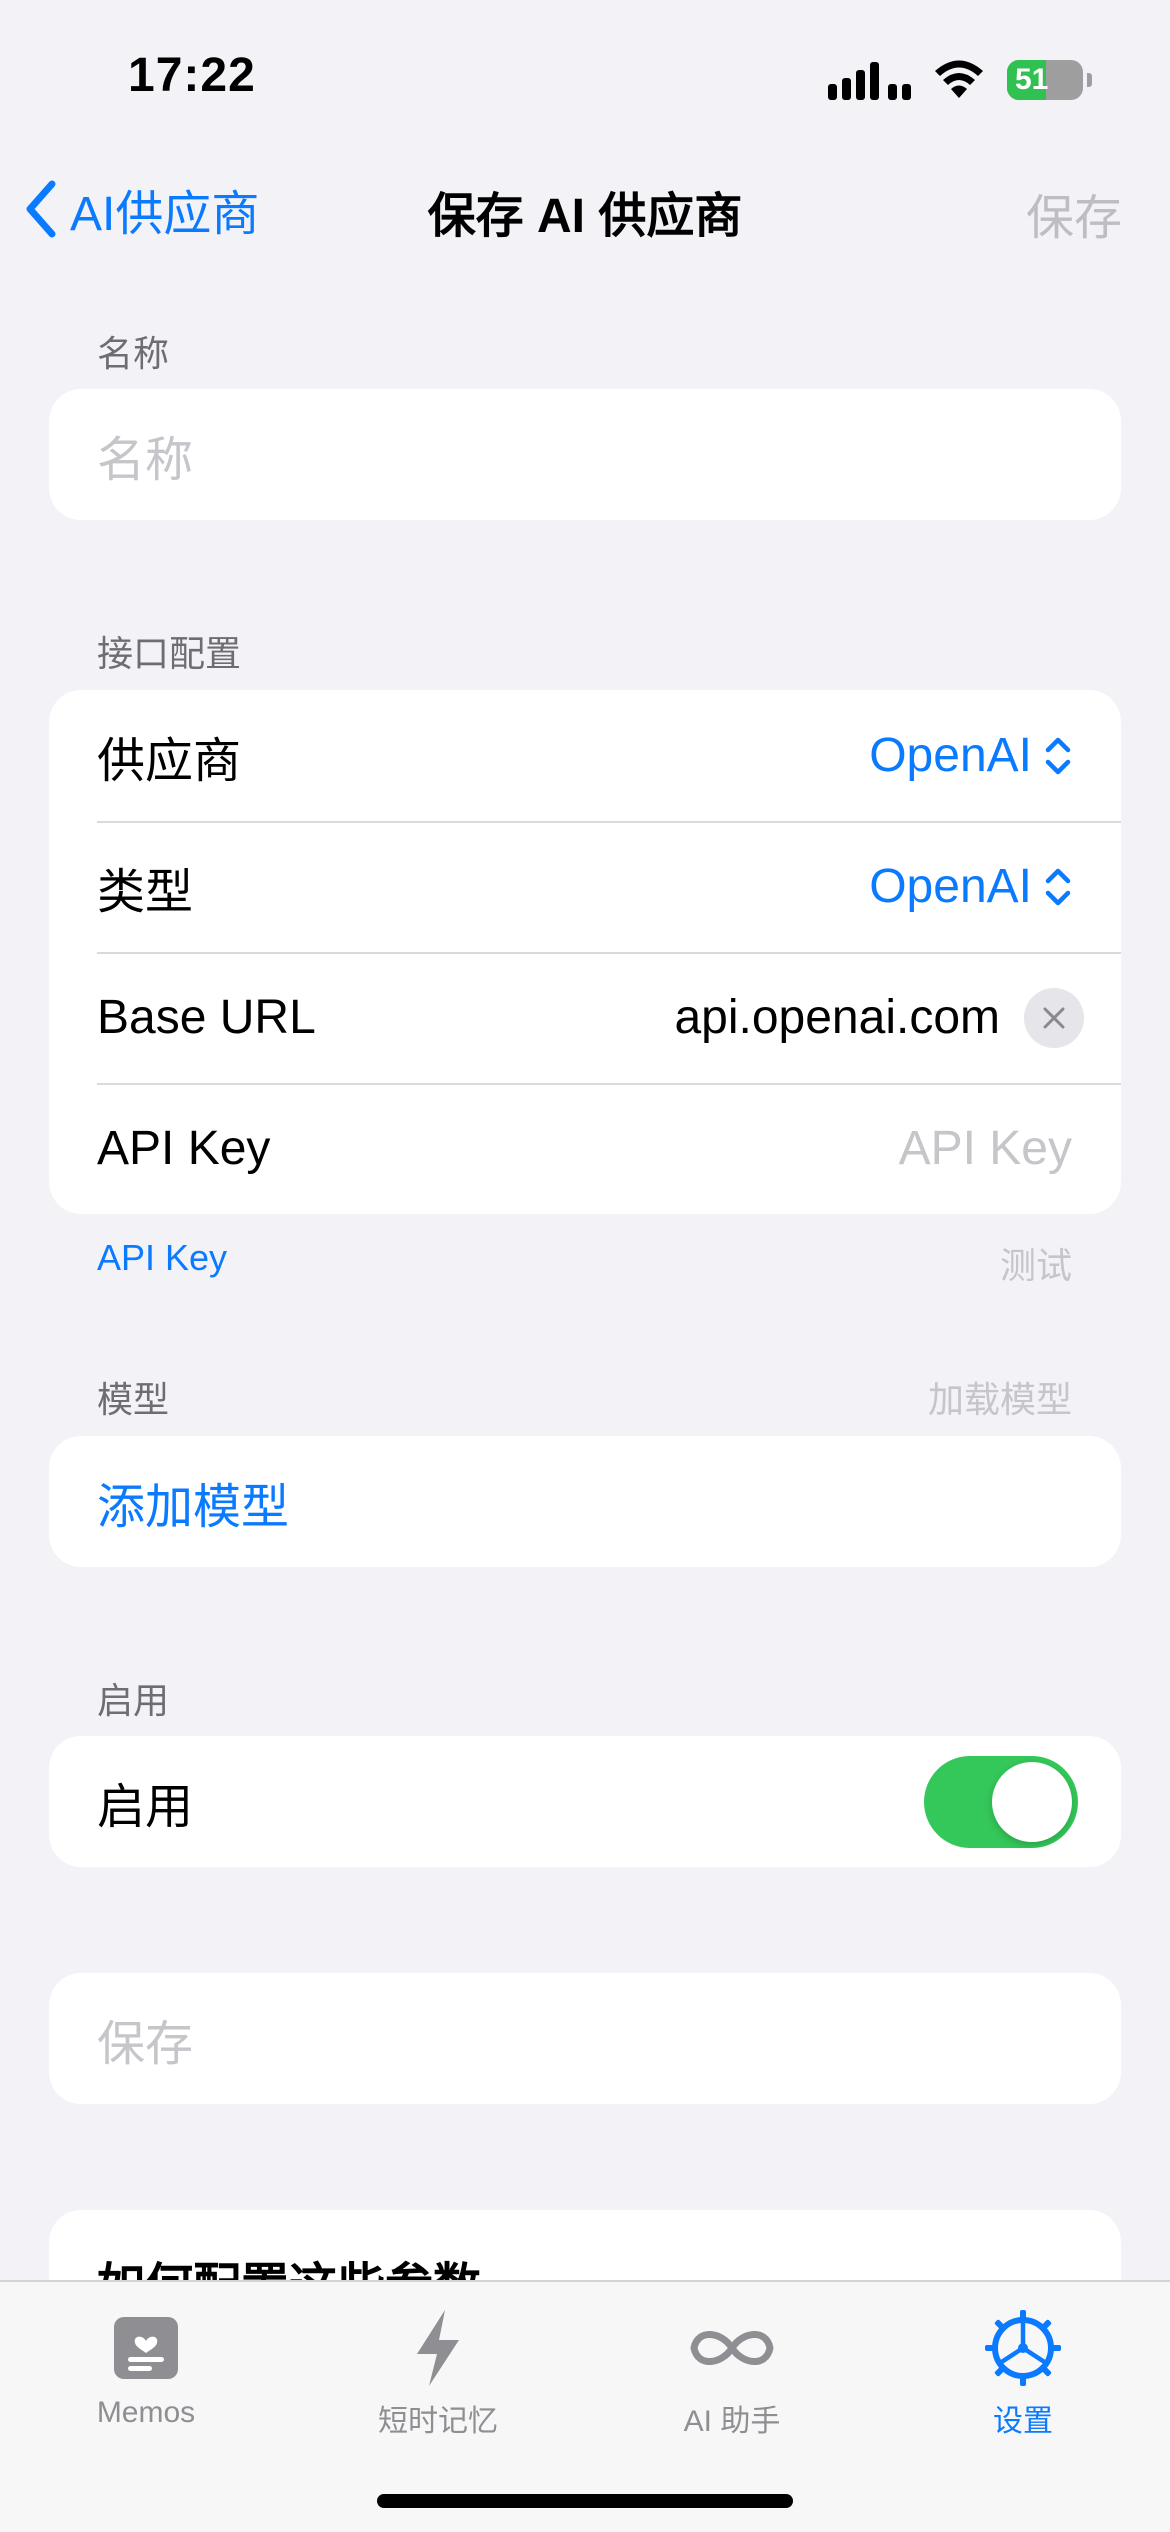  What do you see at coordinates (146, 2348) in the screenshot?
I see `memos-icon` at bounding box center [146, 2348].